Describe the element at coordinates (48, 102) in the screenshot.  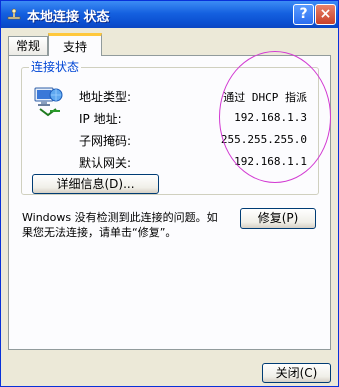
I see `network-status-icon` at that location.